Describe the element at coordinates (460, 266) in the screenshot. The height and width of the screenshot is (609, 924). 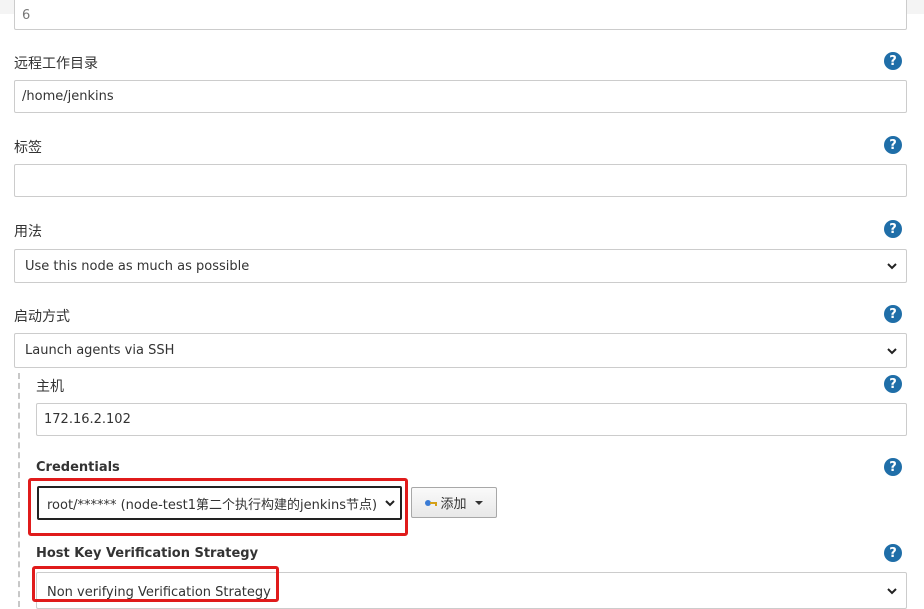
I see `usage-select: Use this node as much as possible` at that location.